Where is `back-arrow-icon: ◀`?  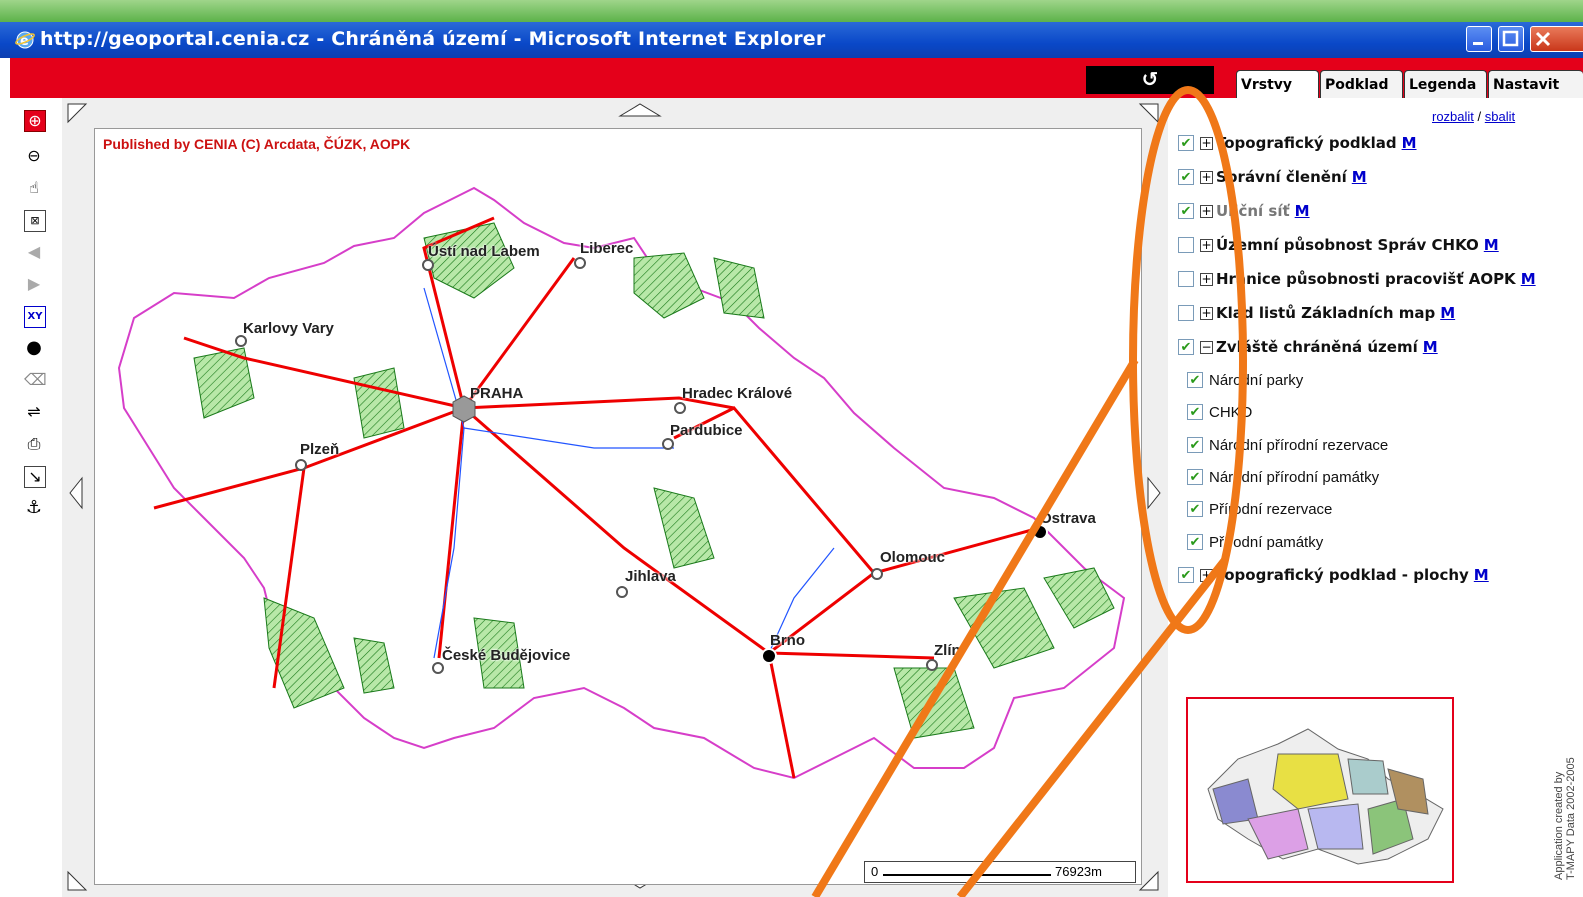 back-arrow-icon: ◀ is located at coordinates (34, 252).